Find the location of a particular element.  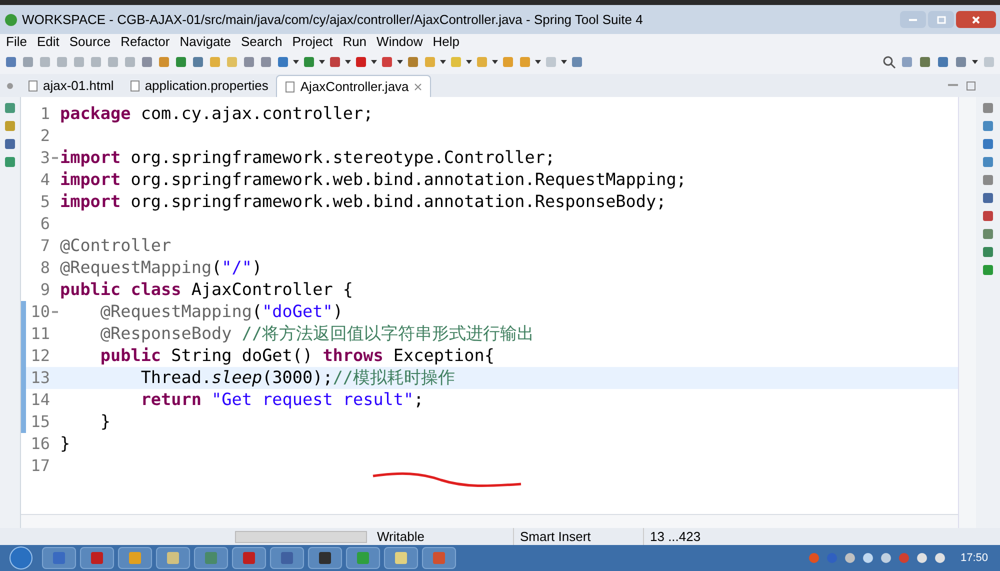

line-number: 3 is located at coordinates (44, 158).